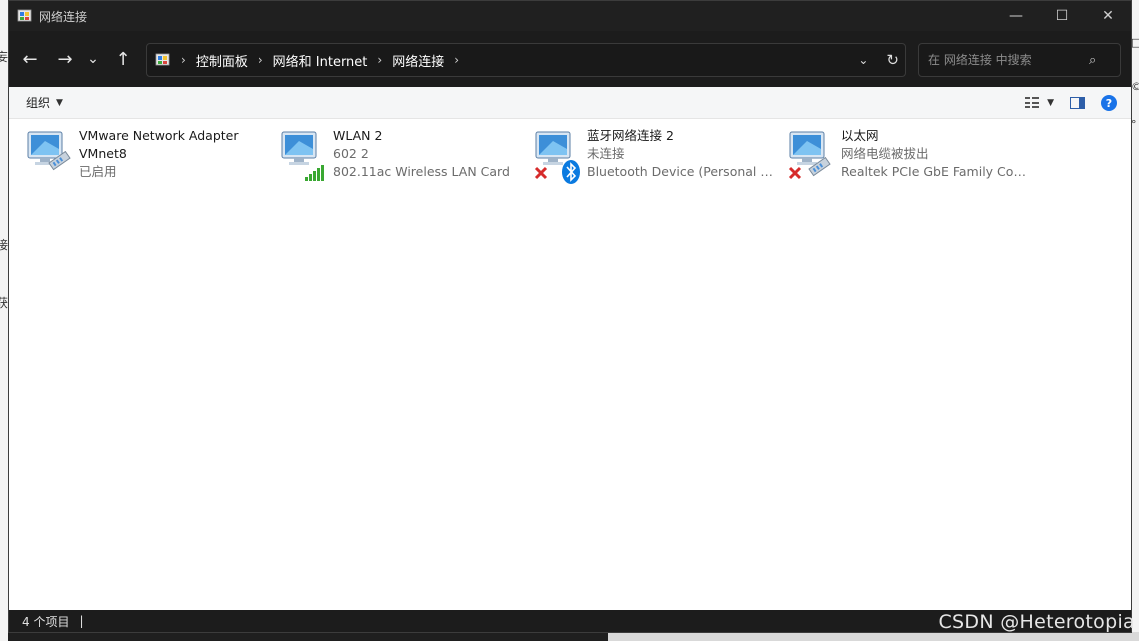 The width and height of the screenshot is (1139, 641). I want to click on bg-fragment: ©, so click(1135, 86).